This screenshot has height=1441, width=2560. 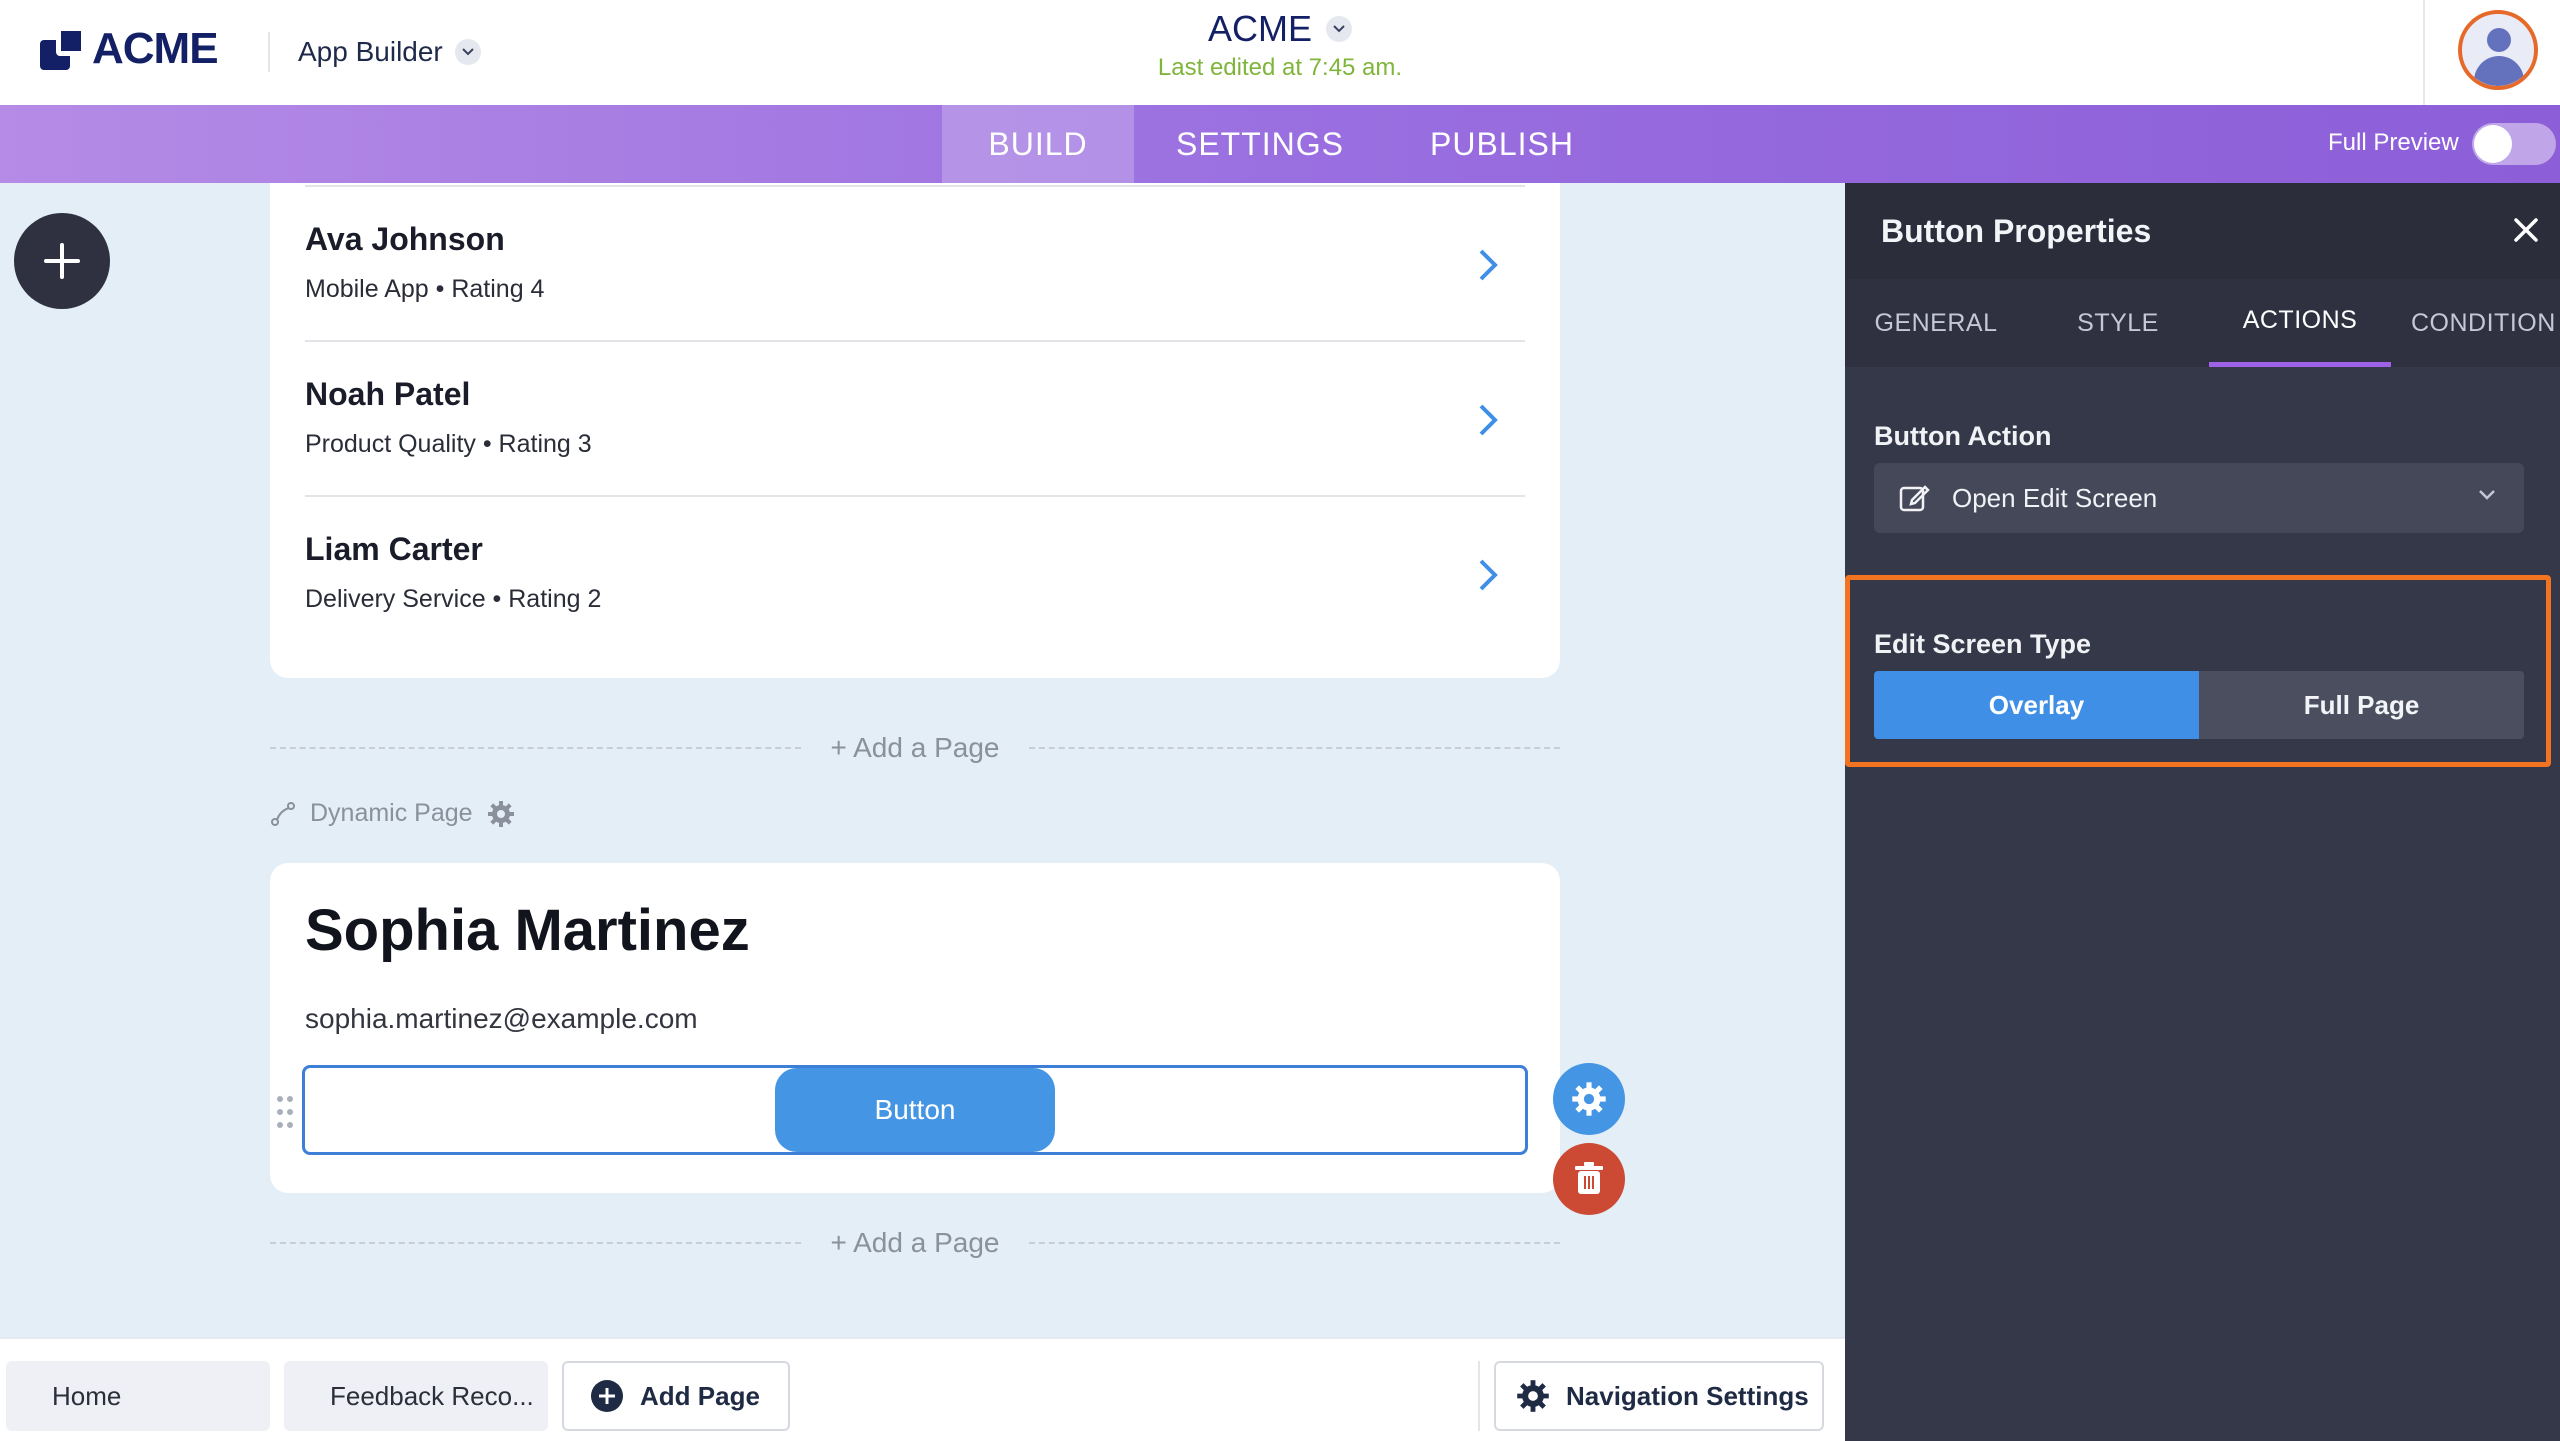 I want to click on preview-button: Button, so click(x=915, y=1110).